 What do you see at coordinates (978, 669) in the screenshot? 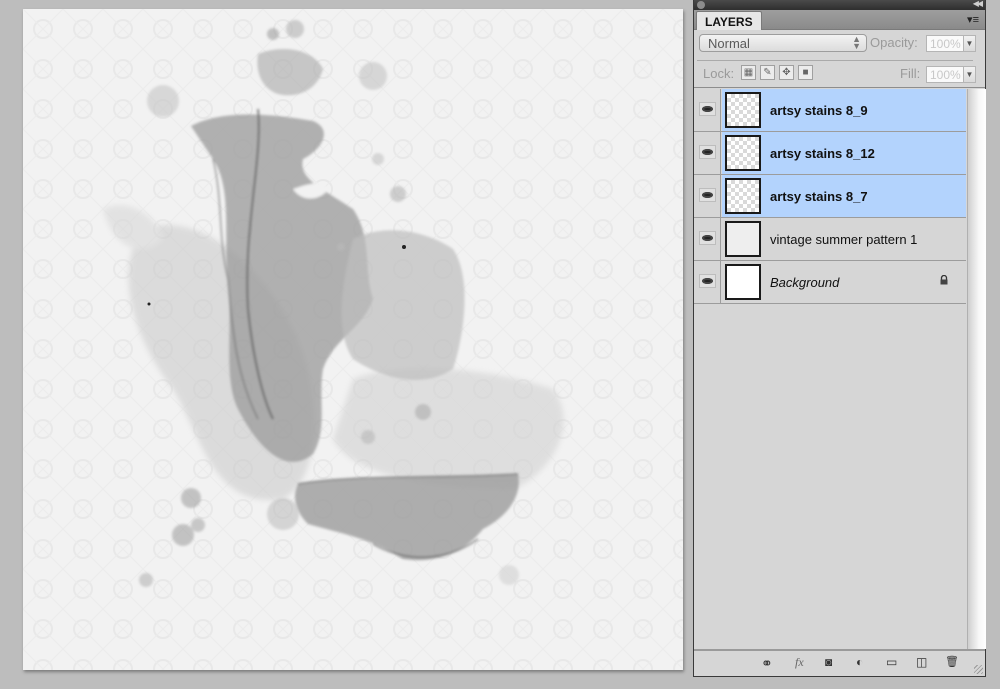
I see `resize-grip` at bounding box center [978, 669].